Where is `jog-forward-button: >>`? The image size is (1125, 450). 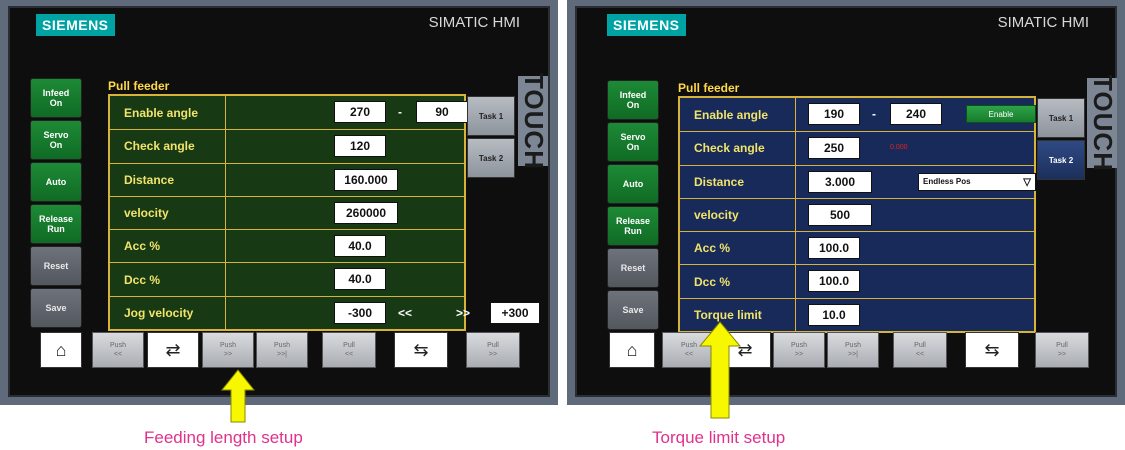
jog-forward-button: >> is located at coordinates (463, 313).